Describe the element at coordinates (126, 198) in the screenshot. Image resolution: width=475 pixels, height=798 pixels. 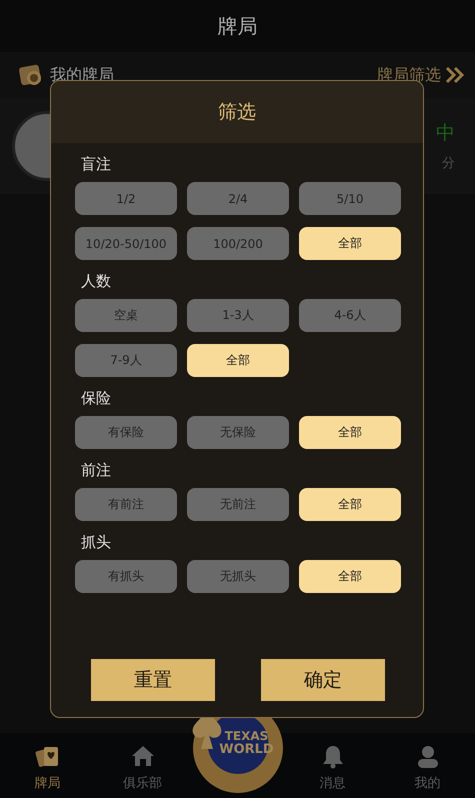
I see `option-chip: 1/2` at that location.